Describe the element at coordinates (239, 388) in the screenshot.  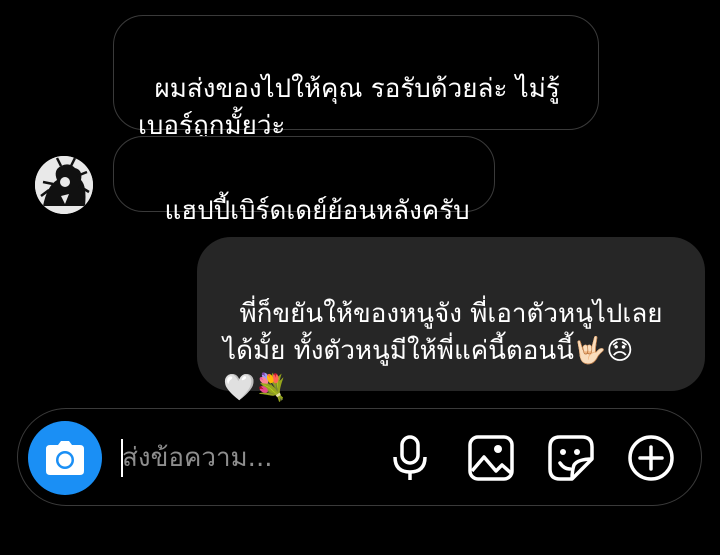
I see `emoji: 🤍` at that location.